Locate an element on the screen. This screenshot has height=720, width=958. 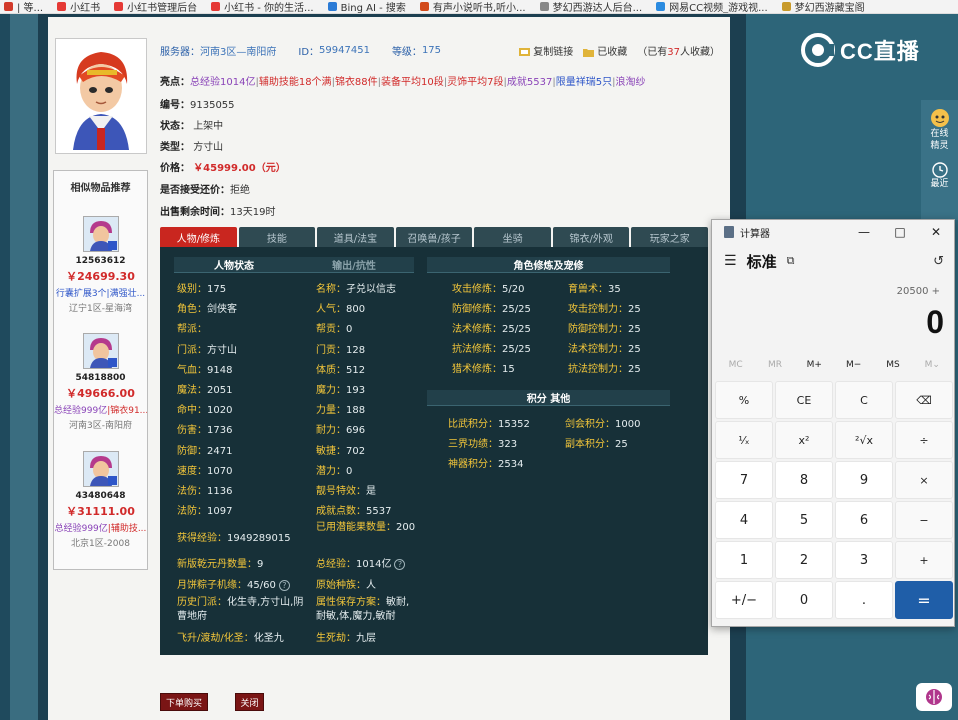
bookmark-item: Bing AI - 搜索 is located at coordinates (370, 7).